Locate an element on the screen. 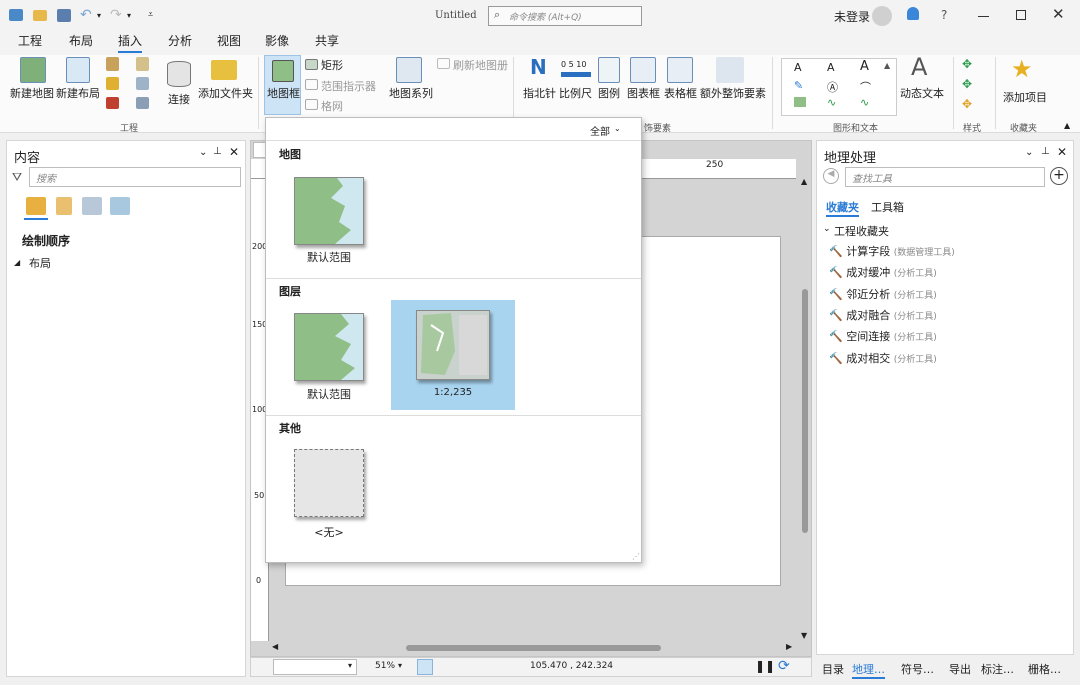 This screenshot has width=1080, height=685. sign-in-status: 未登录 is located at coordinates (852, 16).